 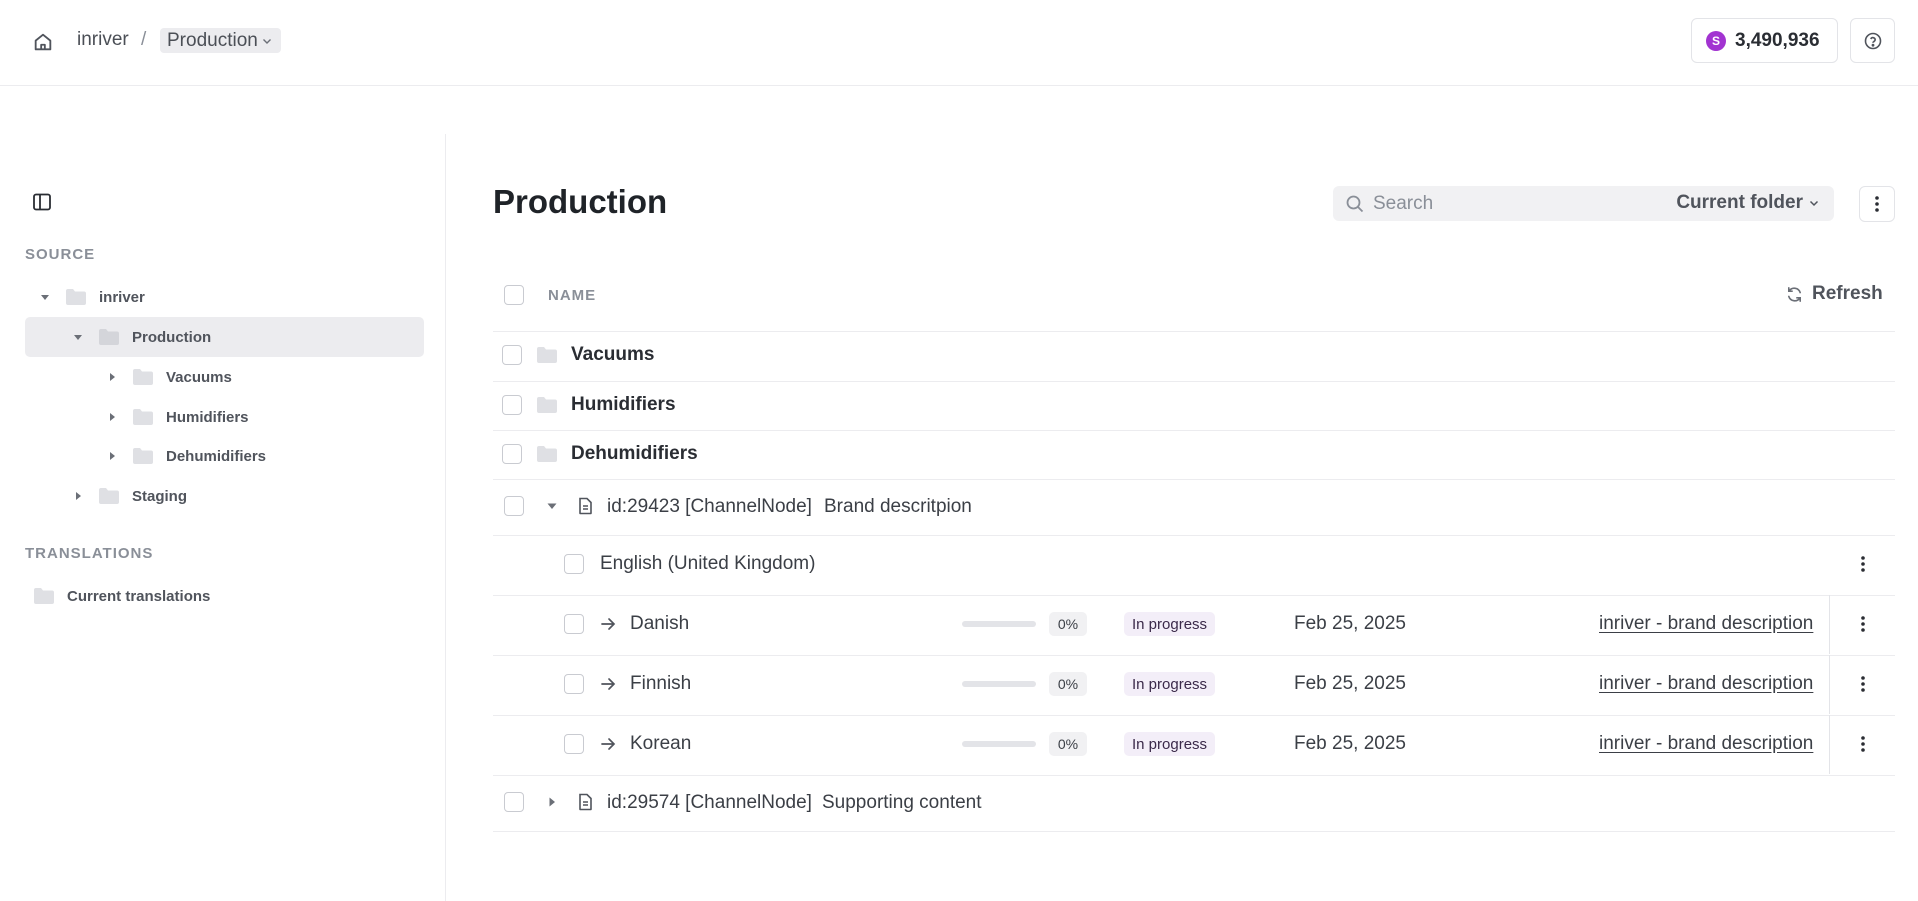 What do you see at coordinates (585, 506) in the screenshot?
I see `document-icon` at bounding box center [585, 506].